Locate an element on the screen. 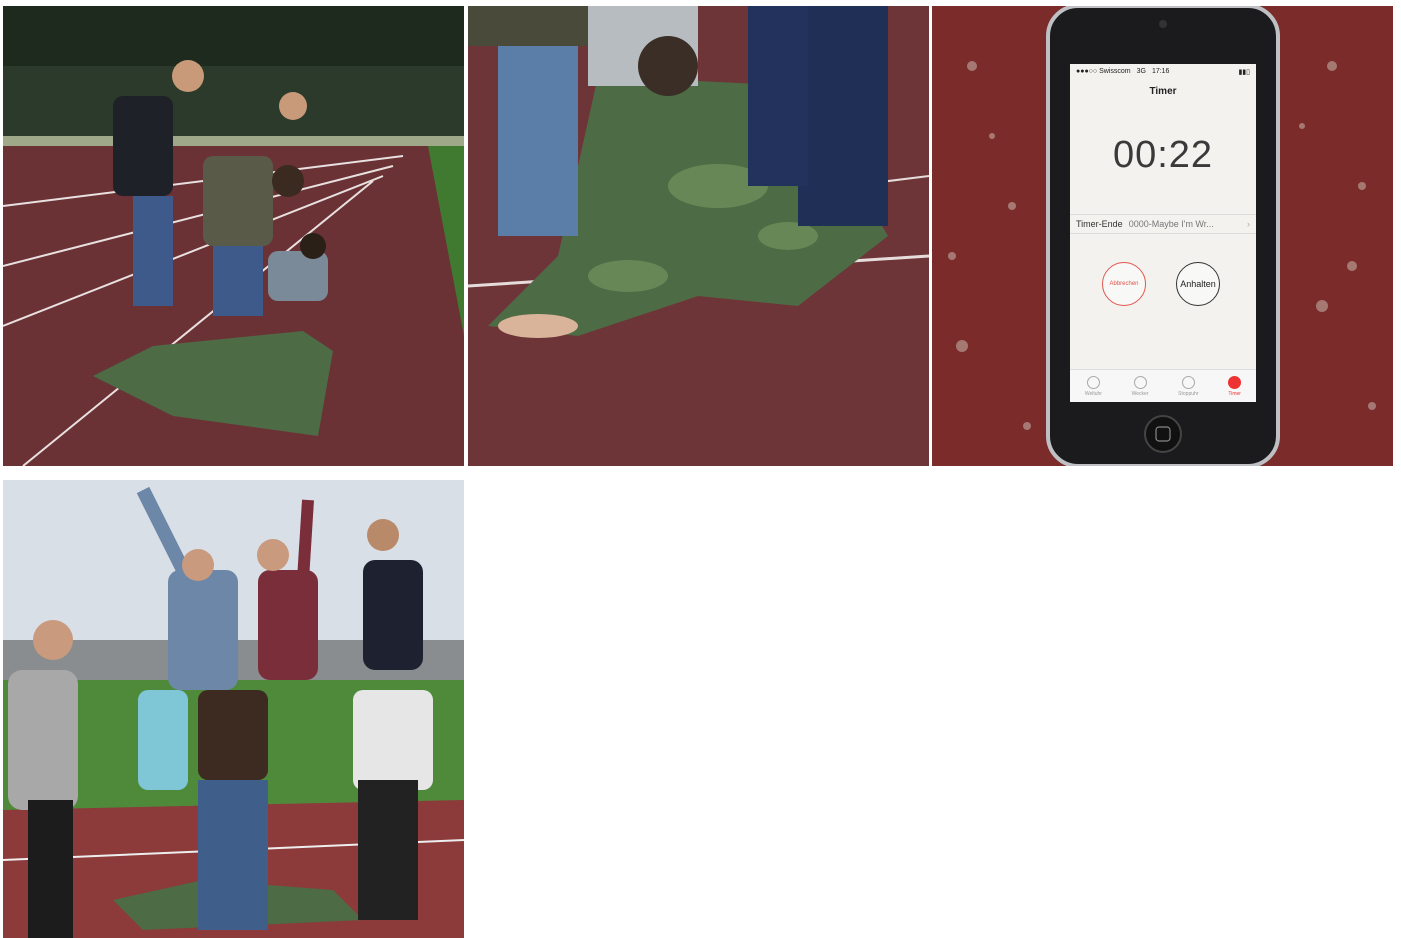 The image size is (1401, 938). chevron-right-icon: › is located at coordinates (1248, 224).